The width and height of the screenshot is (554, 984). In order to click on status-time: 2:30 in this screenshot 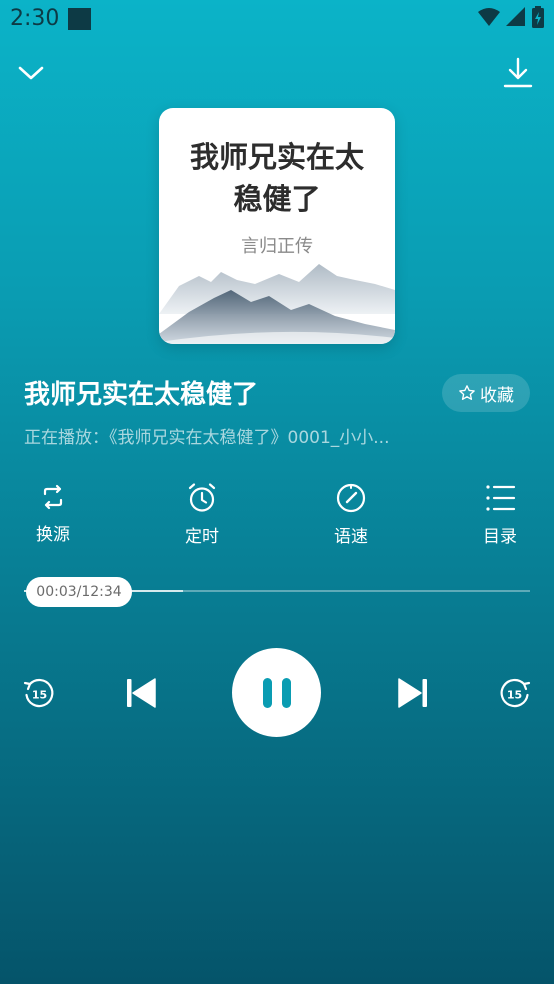, I will do `click(35, 18)`.